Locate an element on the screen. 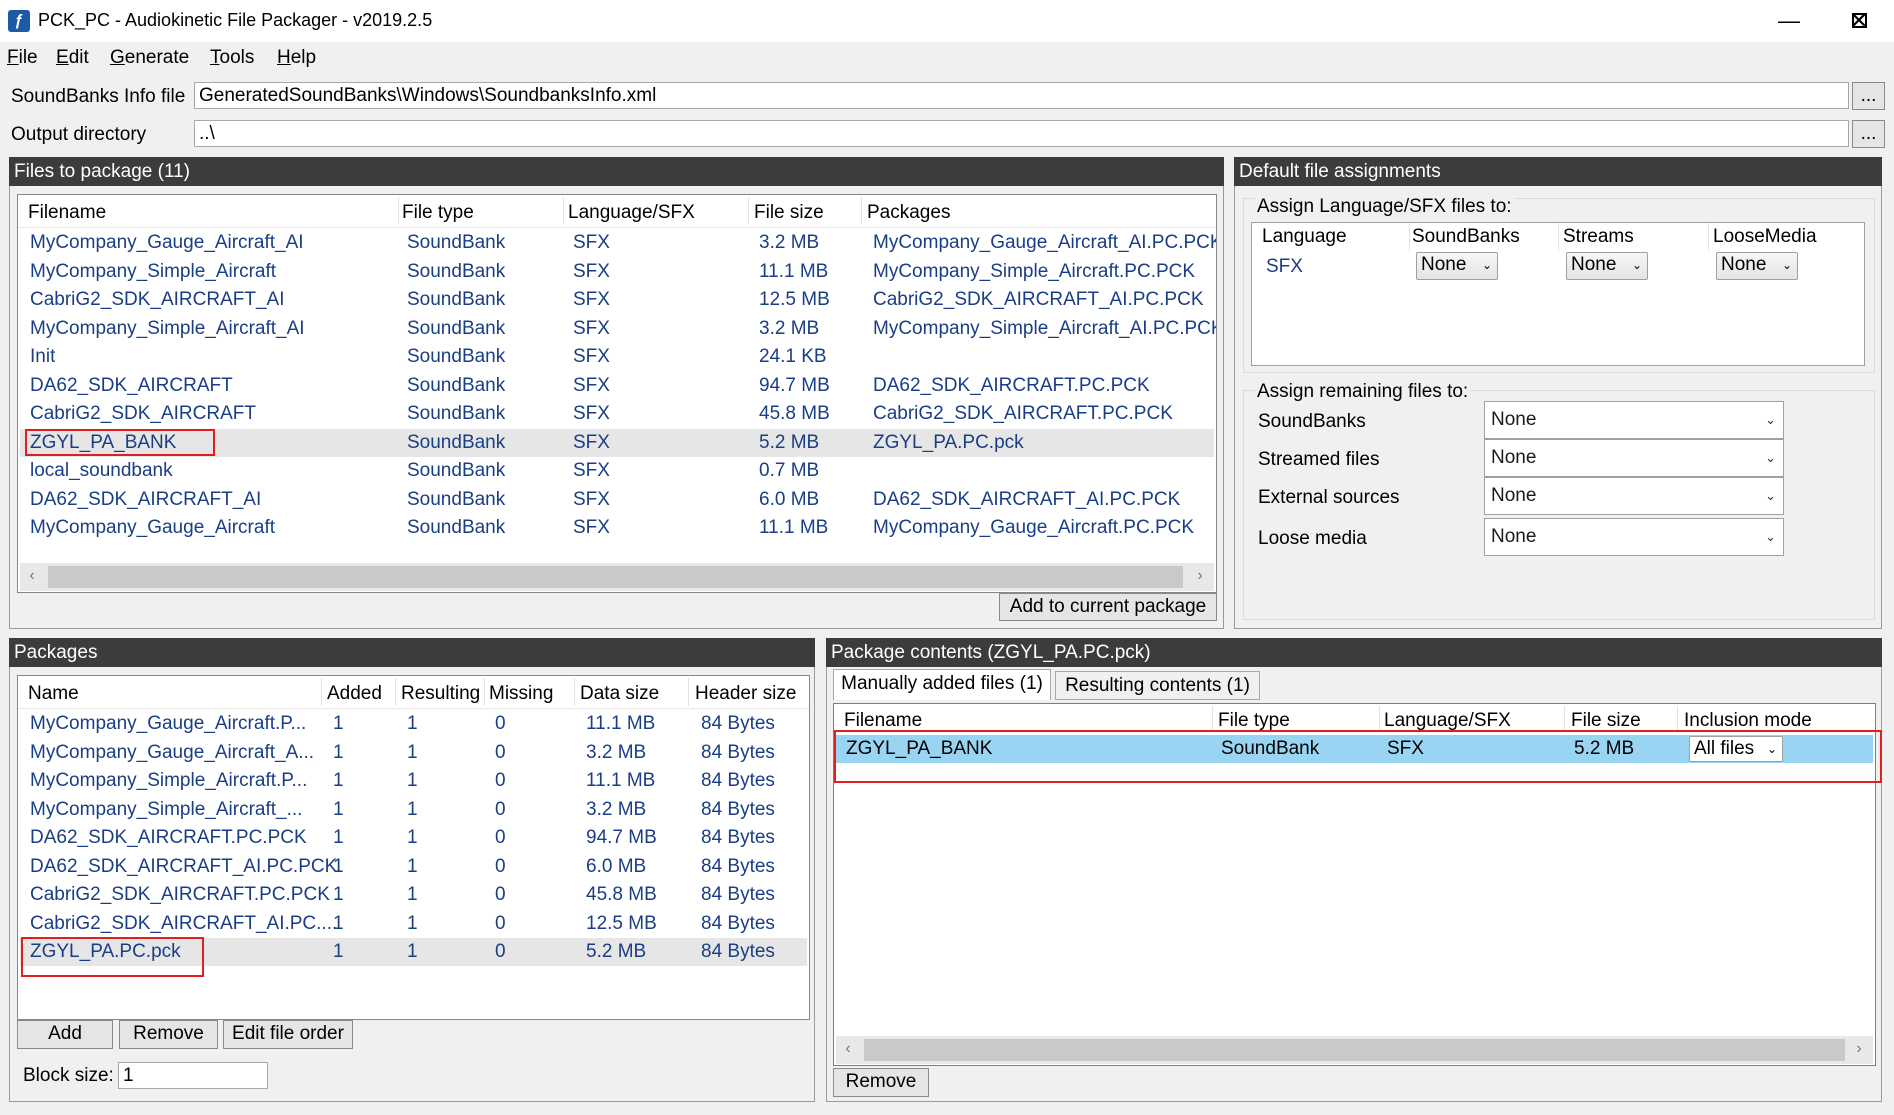 This screenshot has width=1894, height=1115. remaining-select-soundbanks: None ⌄ is located at coordinates (1634, 420).